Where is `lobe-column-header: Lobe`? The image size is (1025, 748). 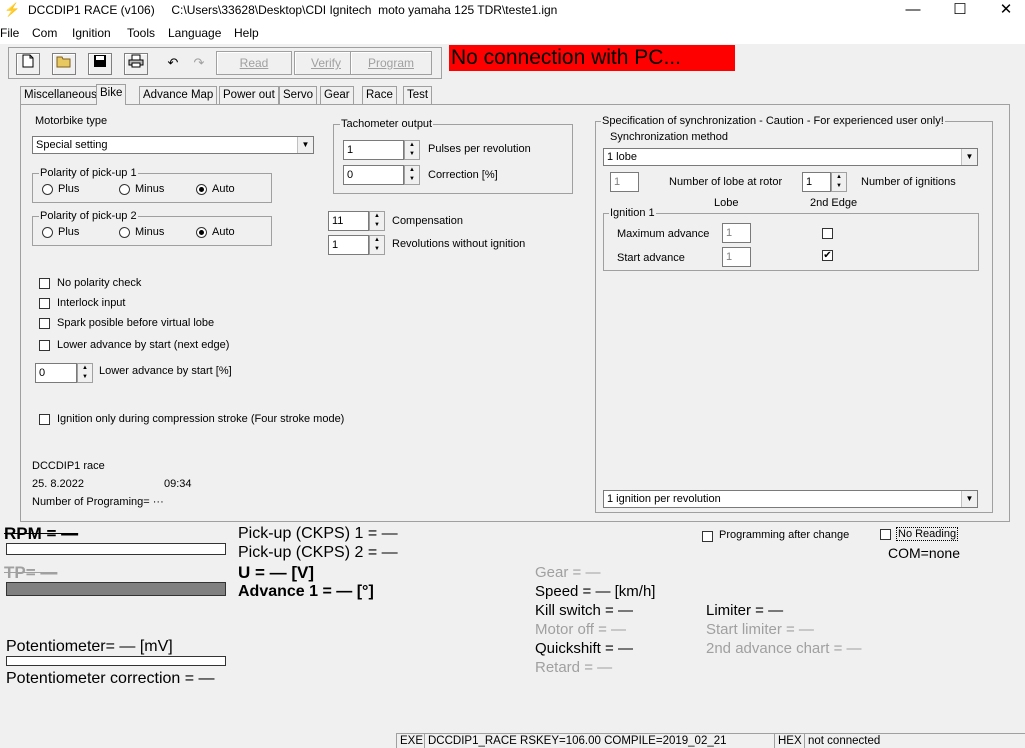
lobe-column-header: Lobe is located at coordinates (726, 203).